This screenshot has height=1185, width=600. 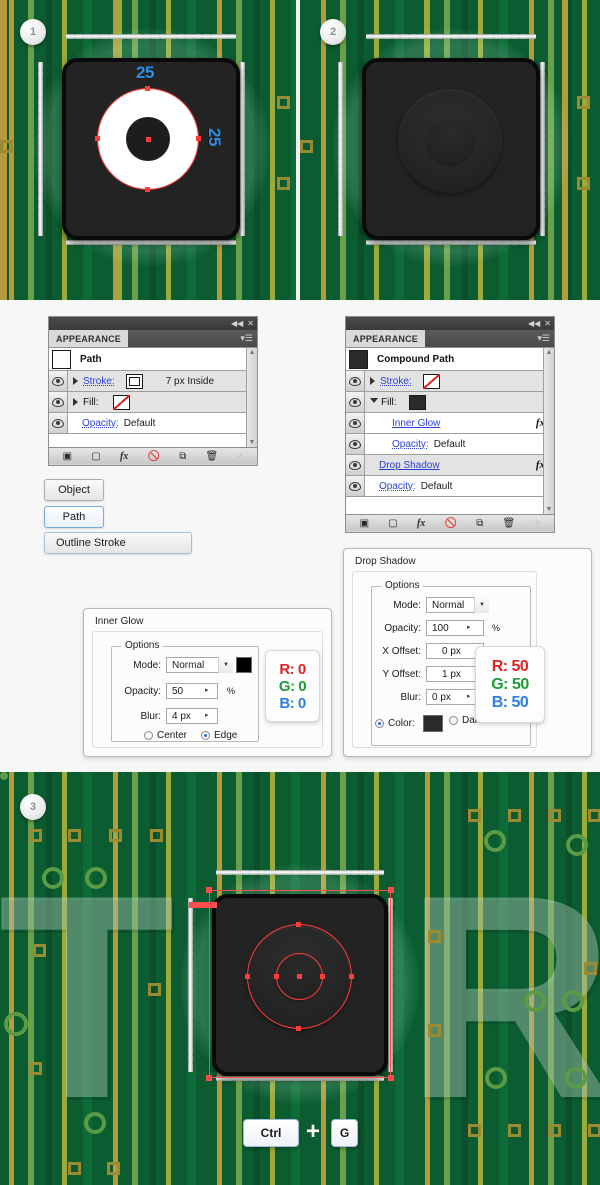 What do you see at coordinates (417, 402) in the screenshot?
I see `fill-swatch` at bounding box center [417, 402].